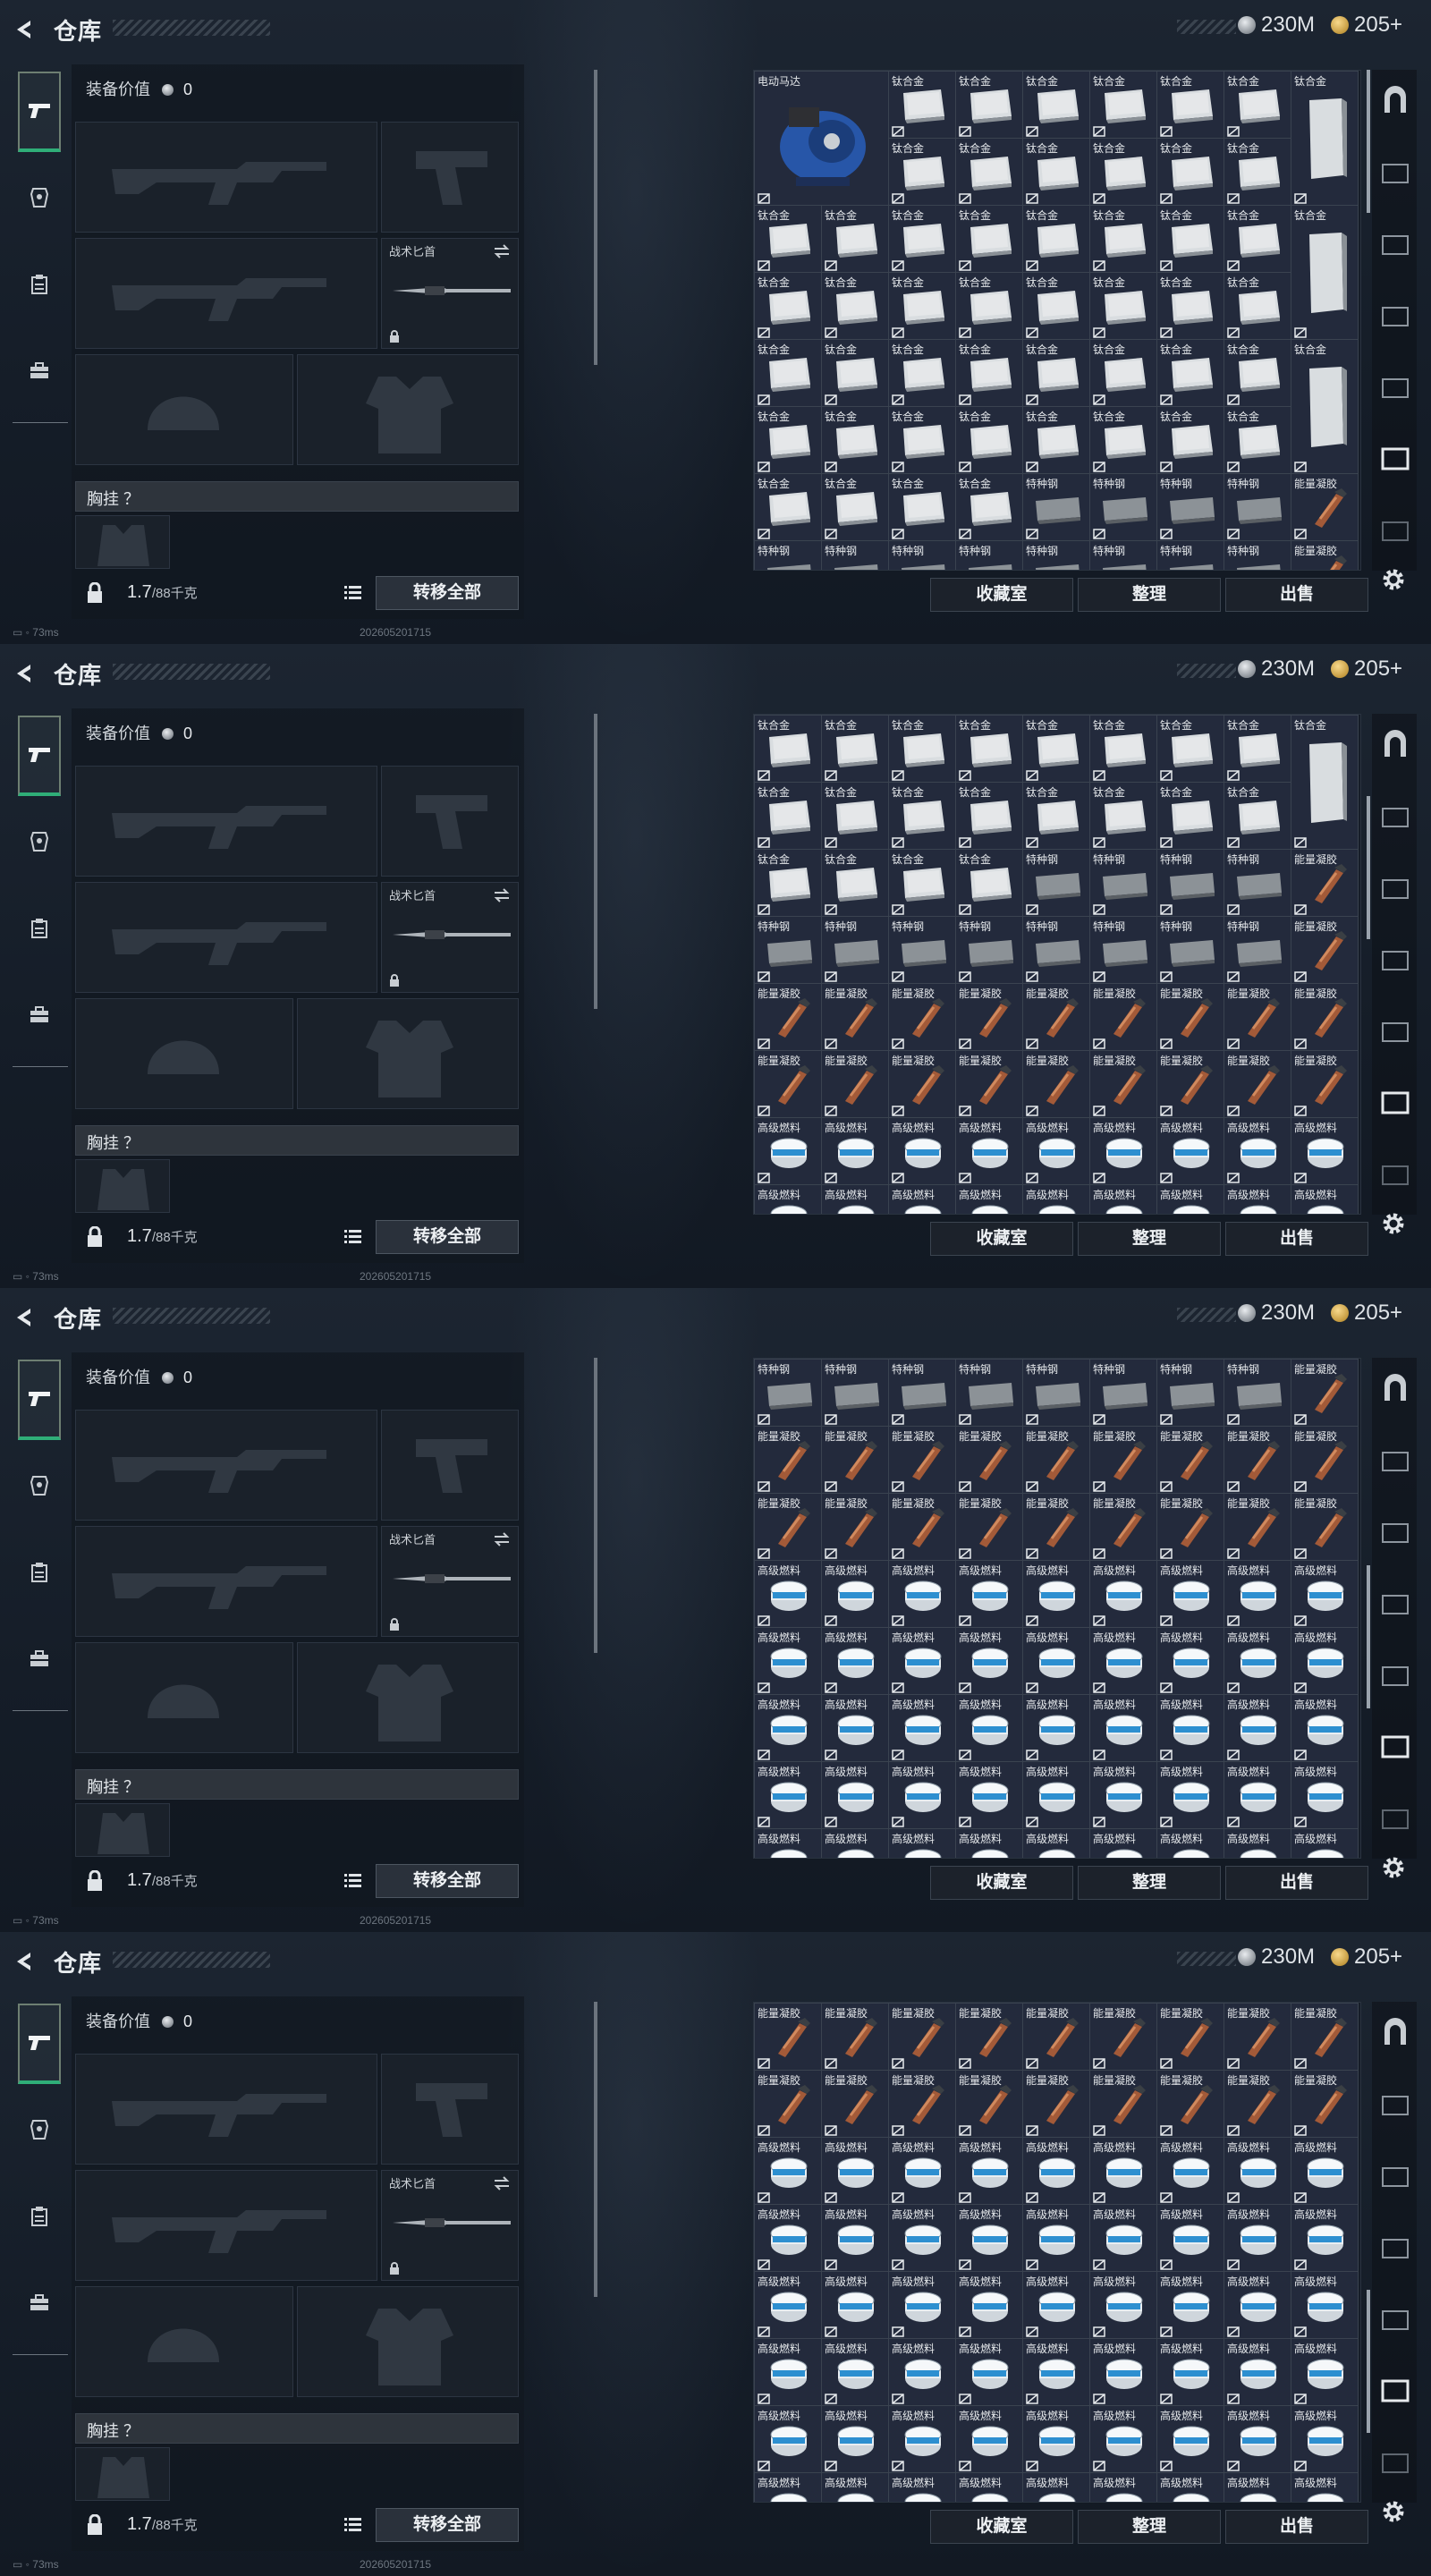 The height and width of the screenshot is (2576, 1431). I want to click on nav-armor, so click(40, 1485).